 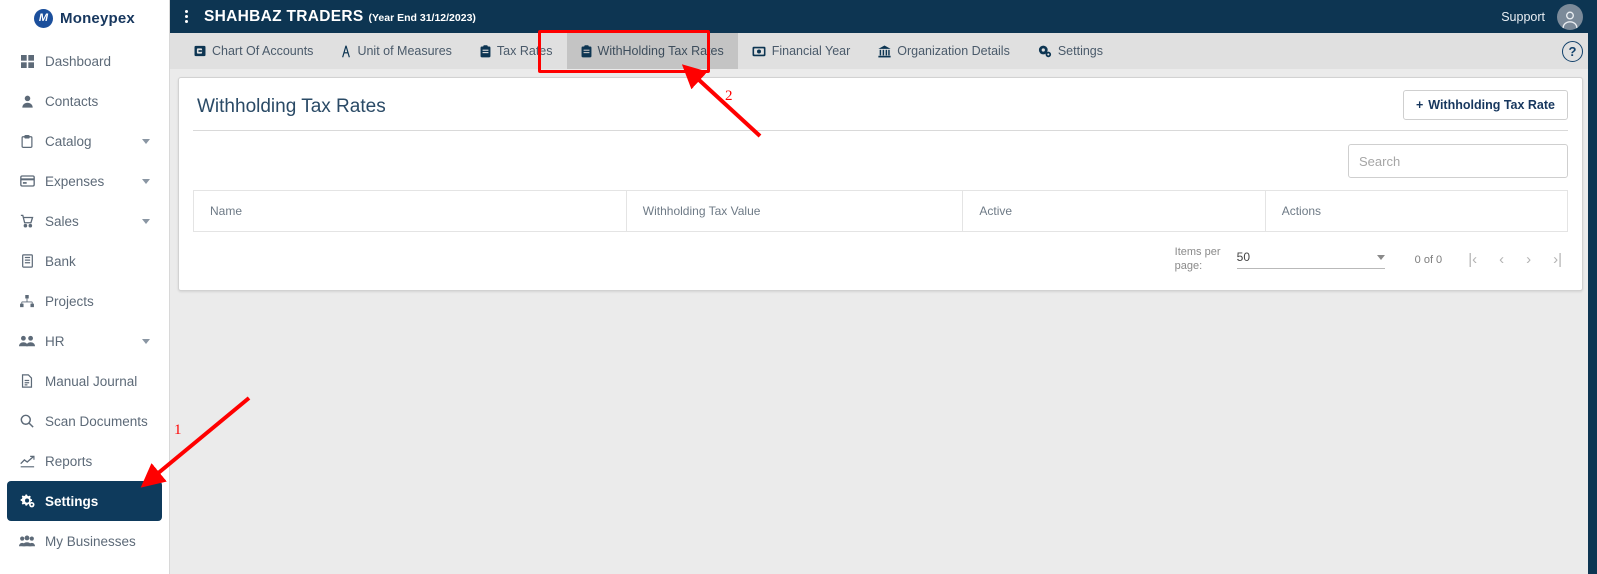 What do you see at coordinates (96, 421) in the screenshot?
I see `sidebar-item-label: Scan Documents` at bounding box center [96, 421].